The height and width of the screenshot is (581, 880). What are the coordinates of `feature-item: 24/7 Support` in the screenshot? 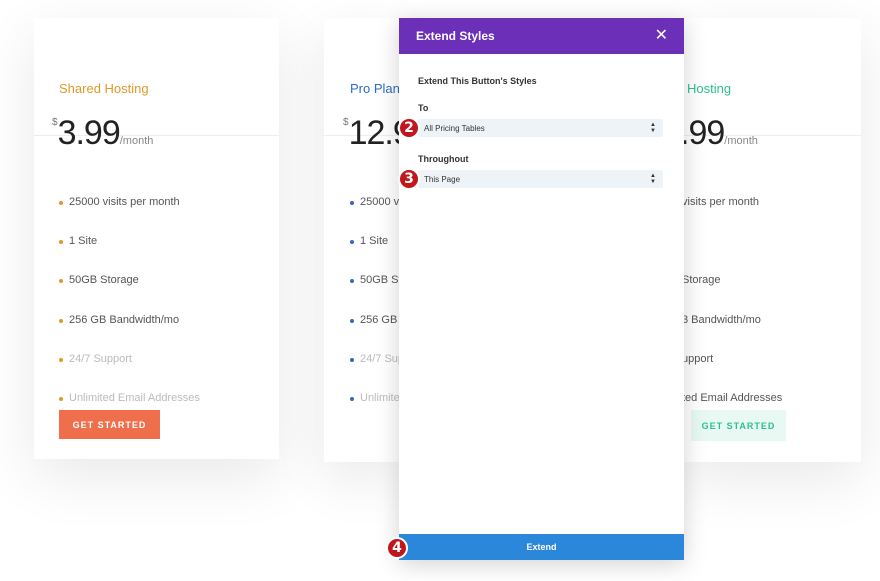 It's located at (129, 372).